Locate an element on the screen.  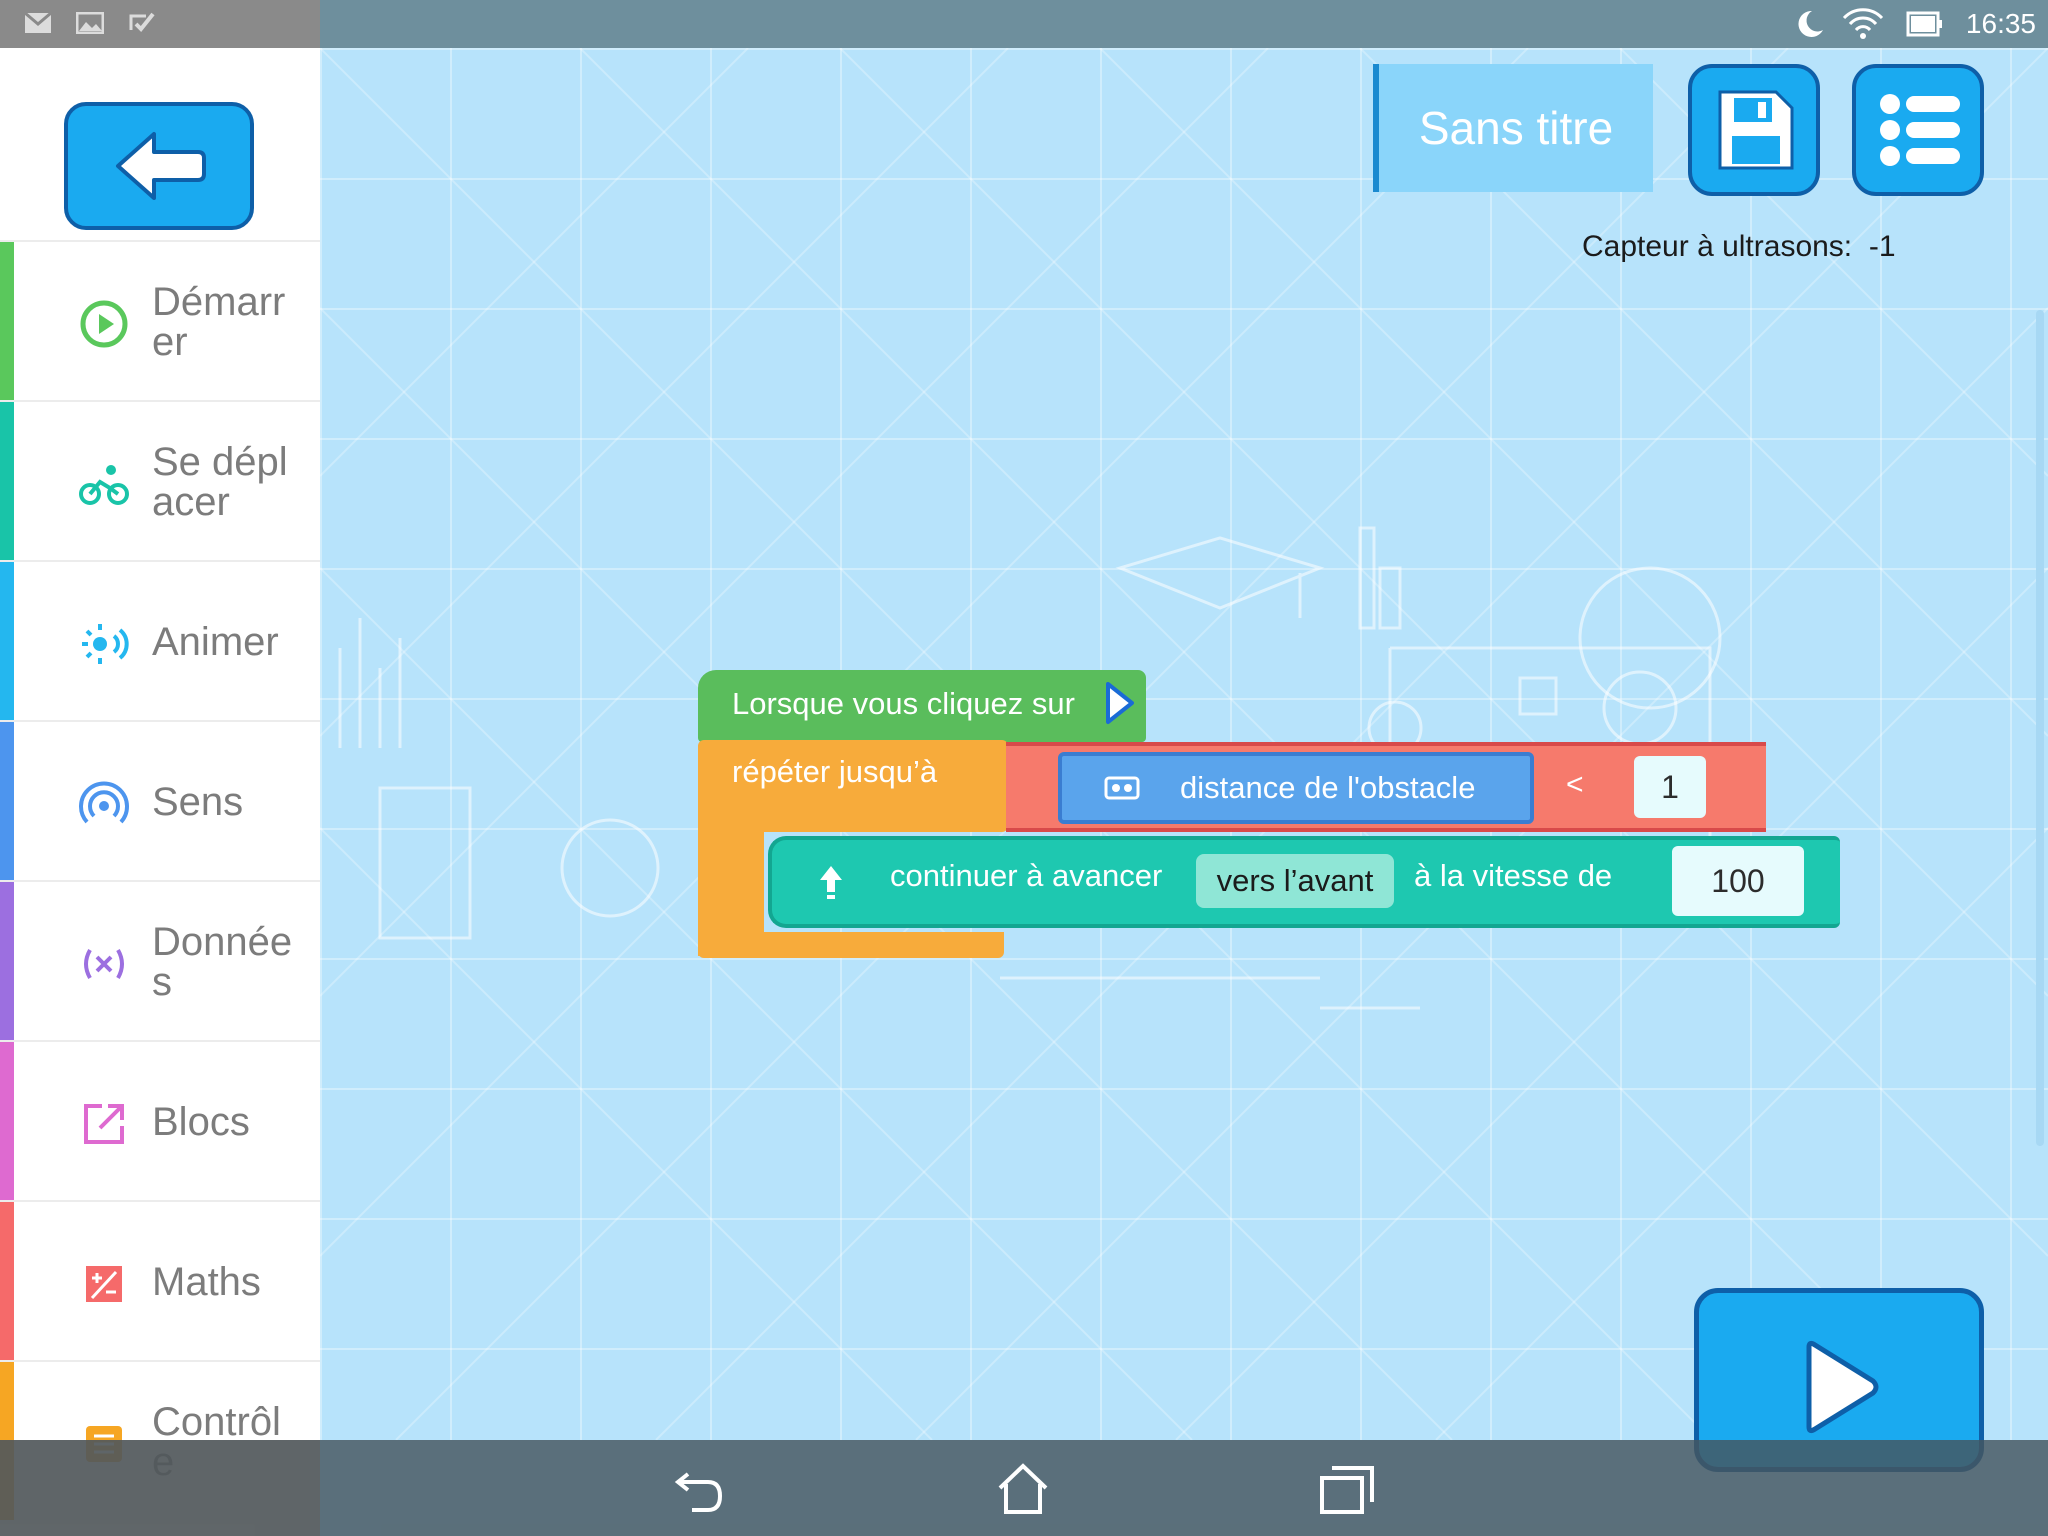
task-check-icon is located at coordinates (142, 22).